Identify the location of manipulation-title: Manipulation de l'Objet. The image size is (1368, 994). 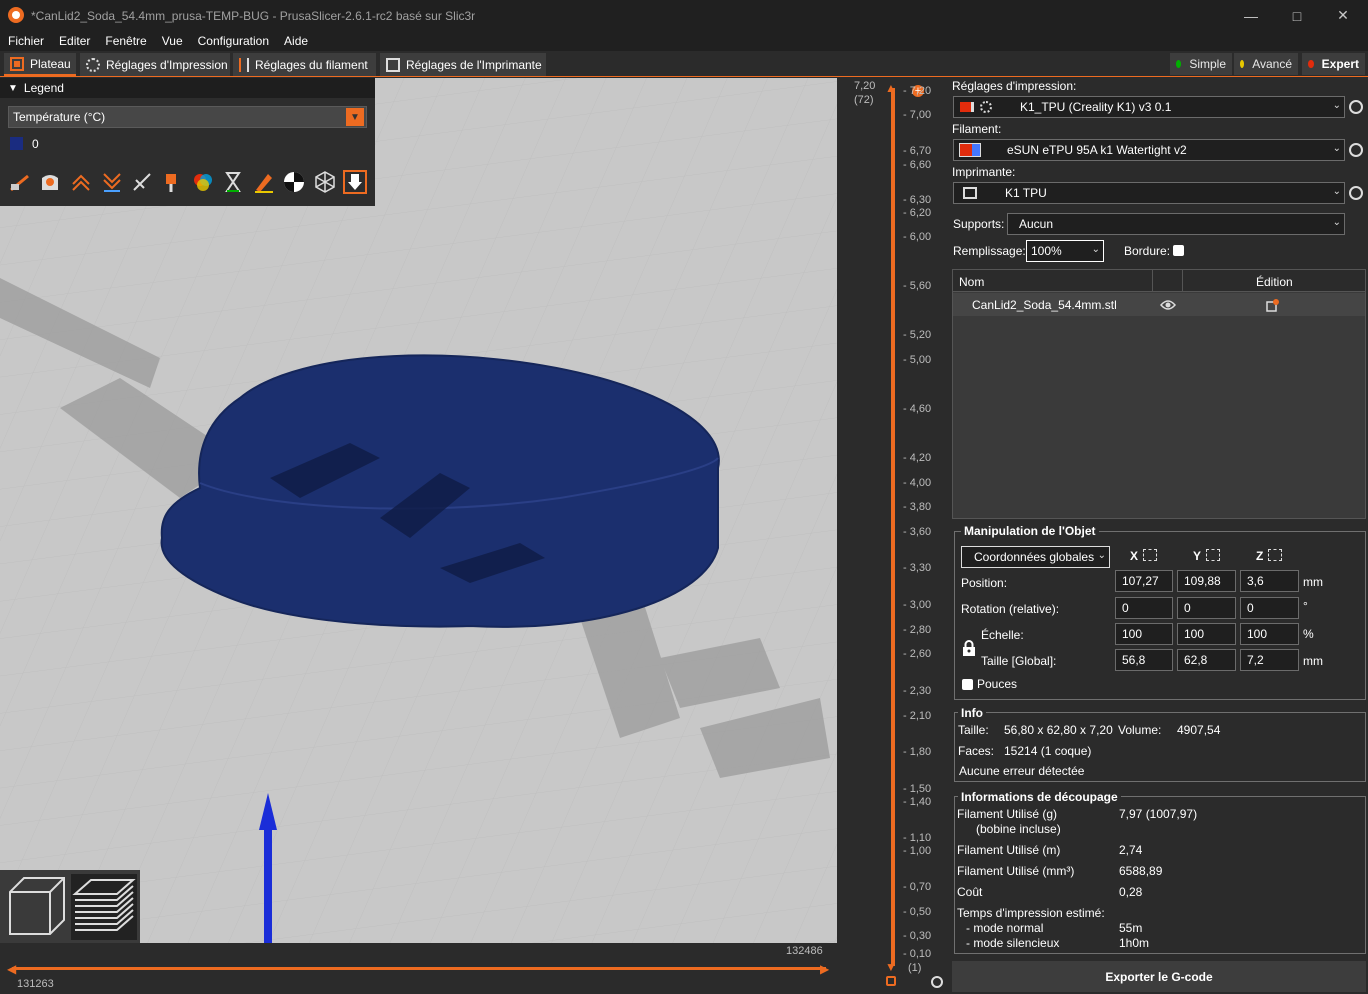
(1030, 531).